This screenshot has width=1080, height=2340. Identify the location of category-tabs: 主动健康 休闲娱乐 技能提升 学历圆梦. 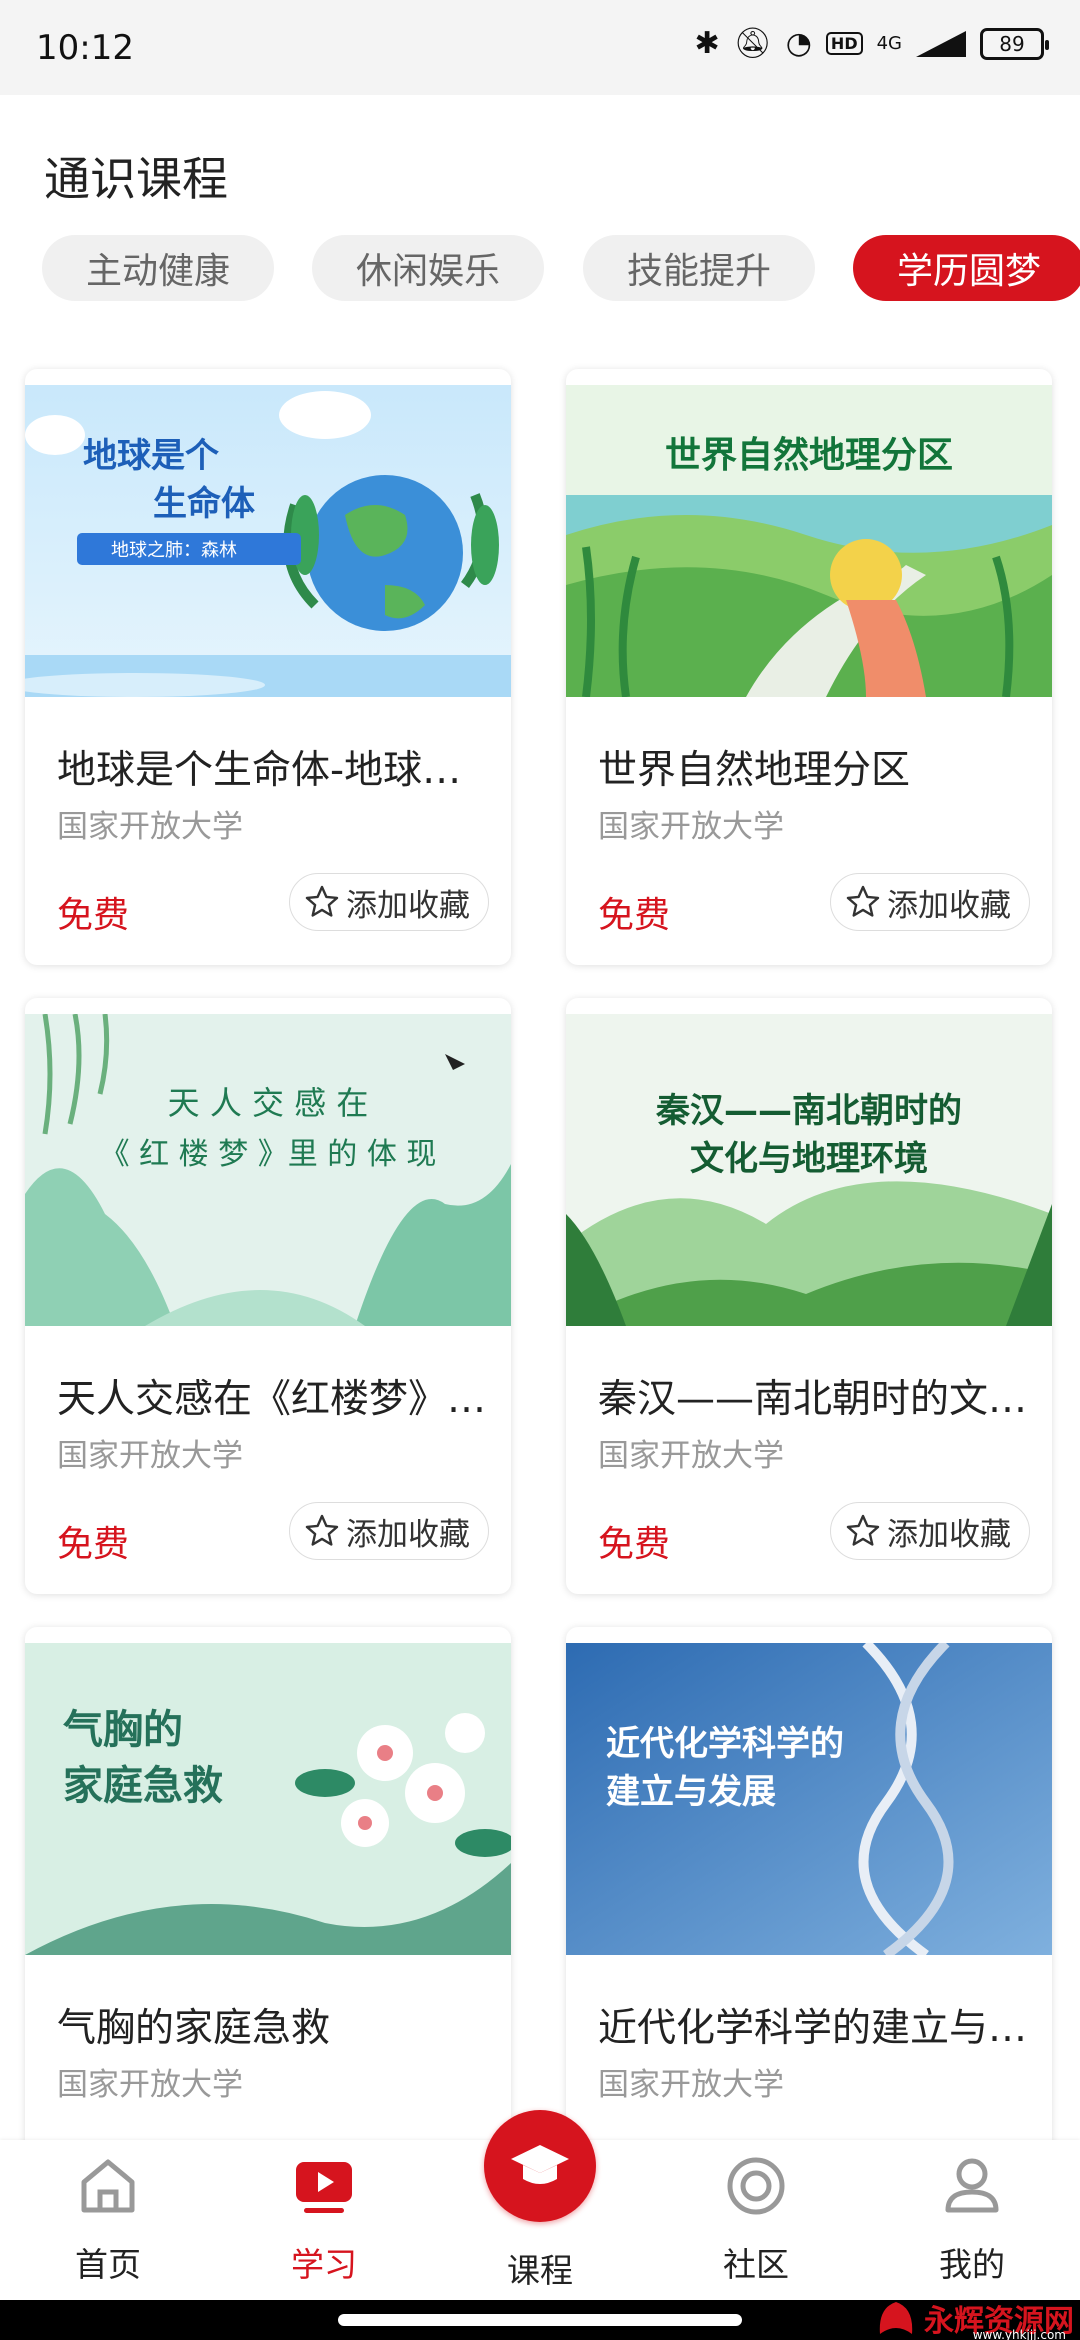
(561, 268).